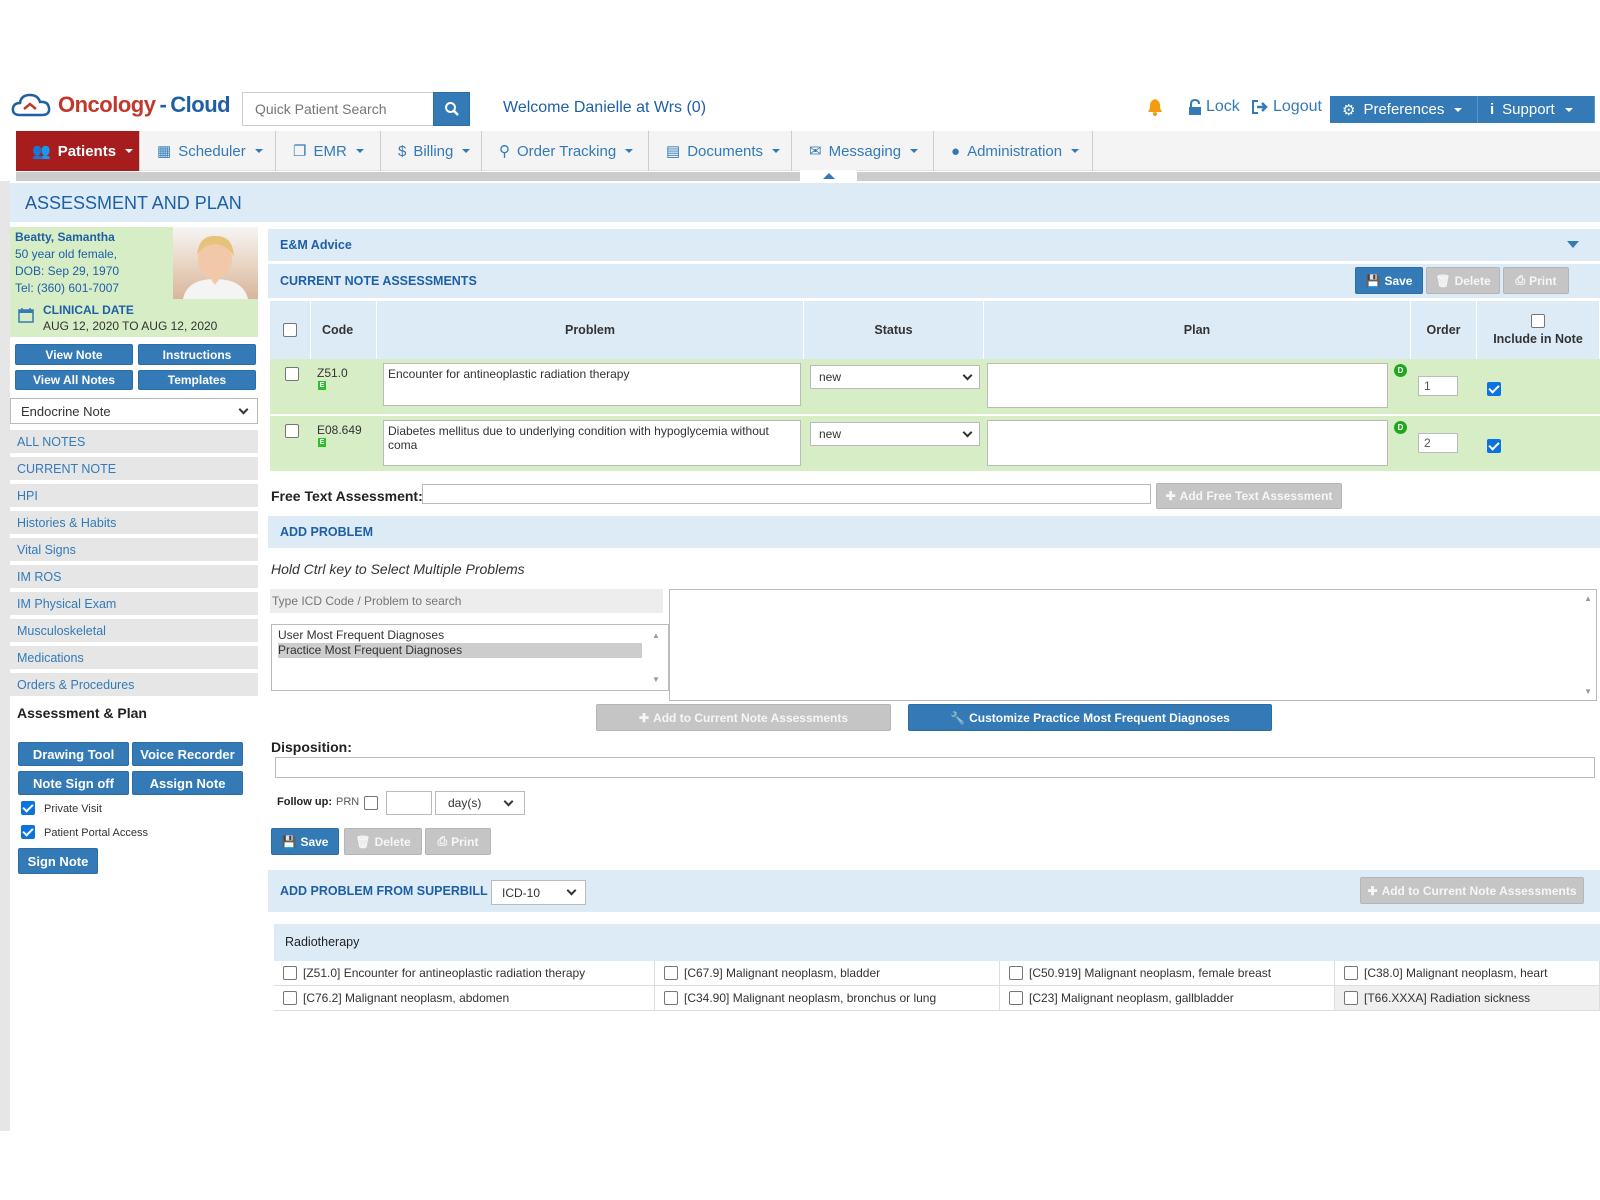 The image size is (1600, 1200). I want to click on superbill-item: [C23] Malignant neoplasm, gallbladder, so click(1167, 998).